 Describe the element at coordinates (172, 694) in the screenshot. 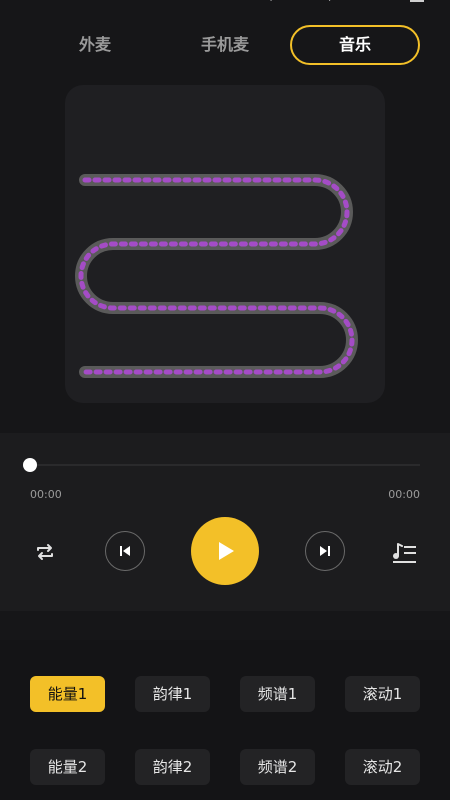

I see `effect-rhythm-1: 韵律1` at that location.